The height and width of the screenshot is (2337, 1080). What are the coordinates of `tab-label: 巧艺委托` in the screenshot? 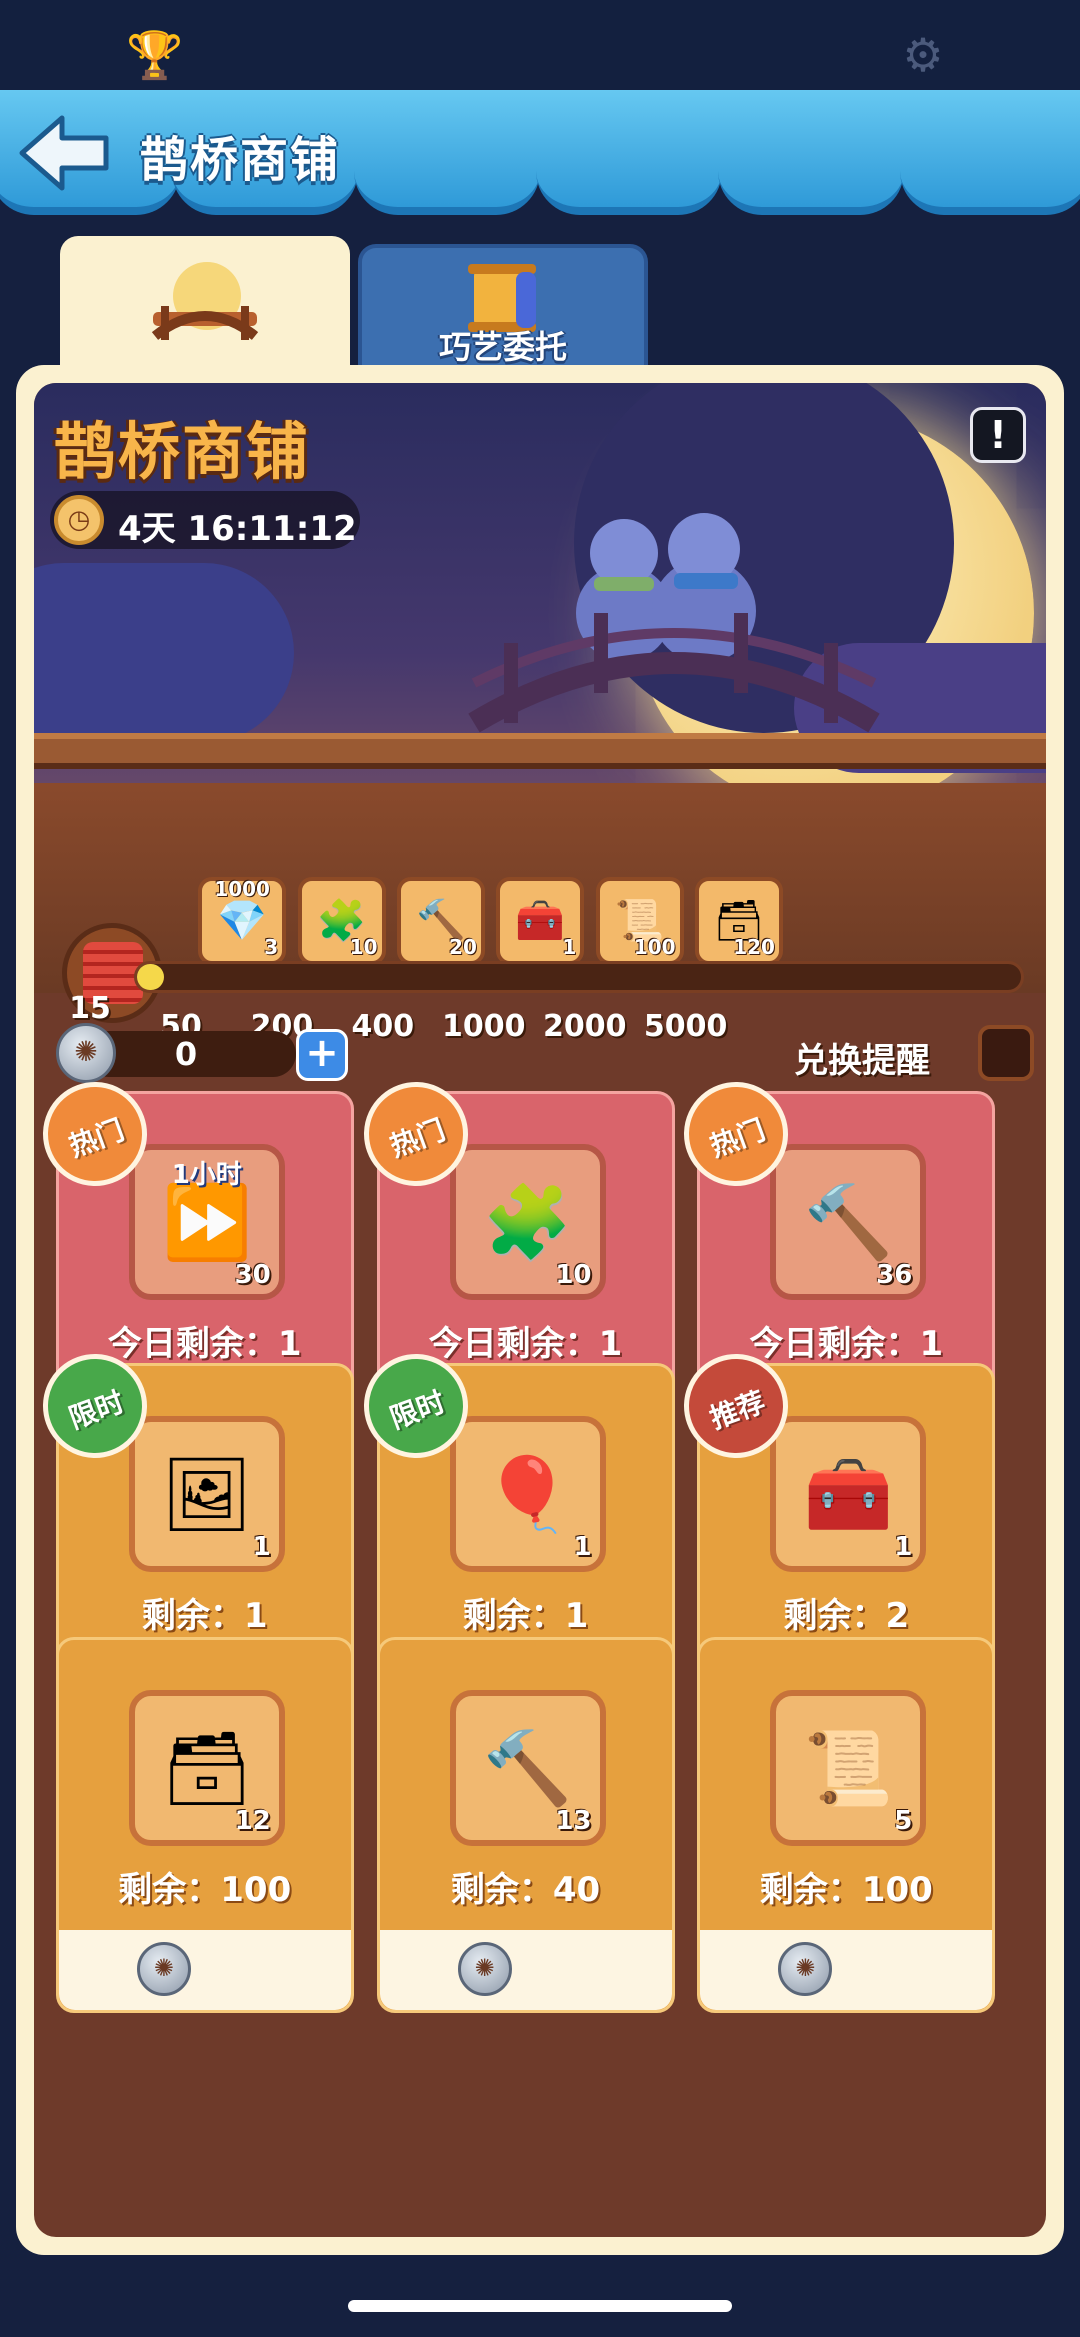 It's located at (502, 347).